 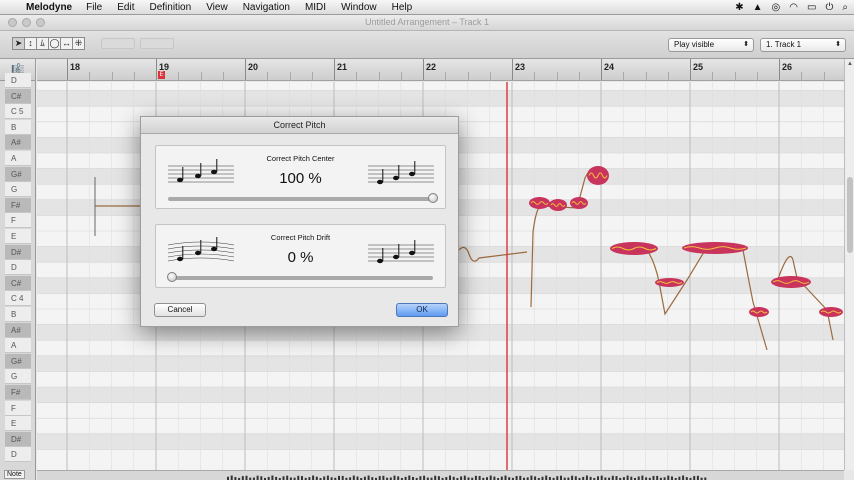 I want to click on menu-app-name: Melodyne, so click(x=49, y=7).